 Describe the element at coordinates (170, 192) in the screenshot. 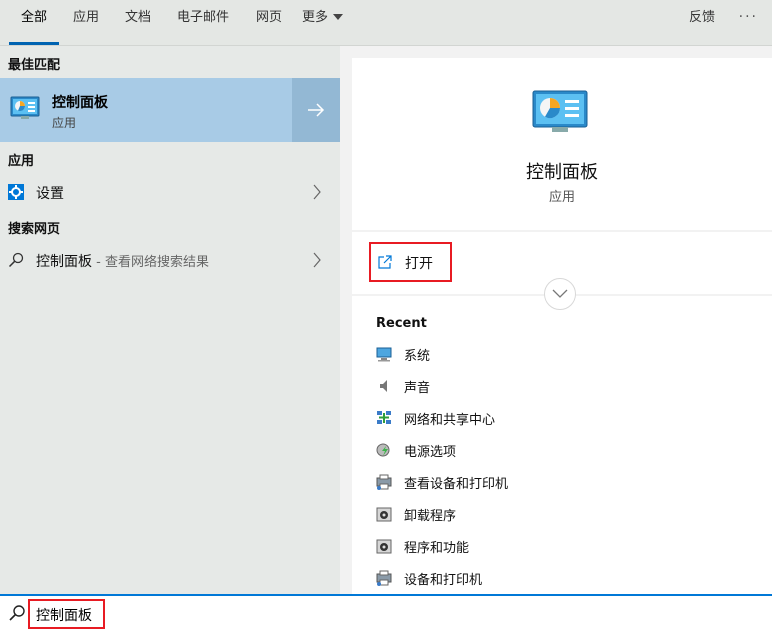

I see `list-item-settings: 设置` at that location.